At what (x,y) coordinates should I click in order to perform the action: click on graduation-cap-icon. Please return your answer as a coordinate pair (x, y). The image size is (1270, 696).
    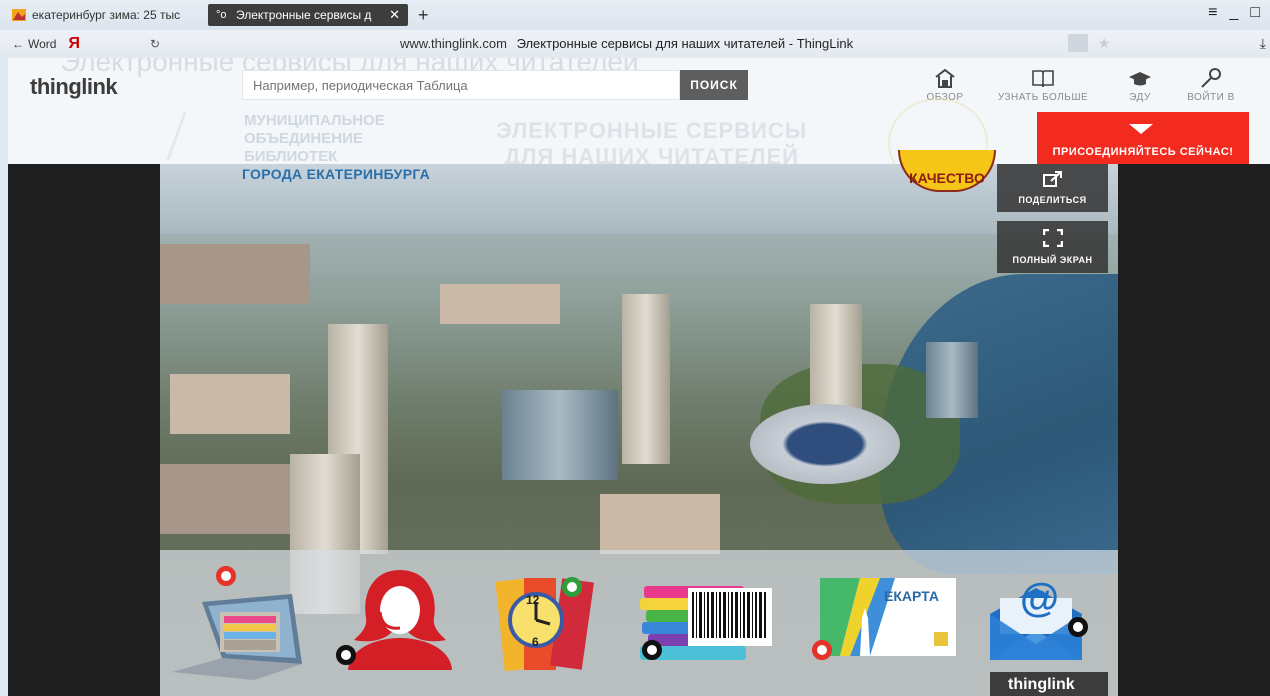
    Looking at the image, I should click on (1140, 78).